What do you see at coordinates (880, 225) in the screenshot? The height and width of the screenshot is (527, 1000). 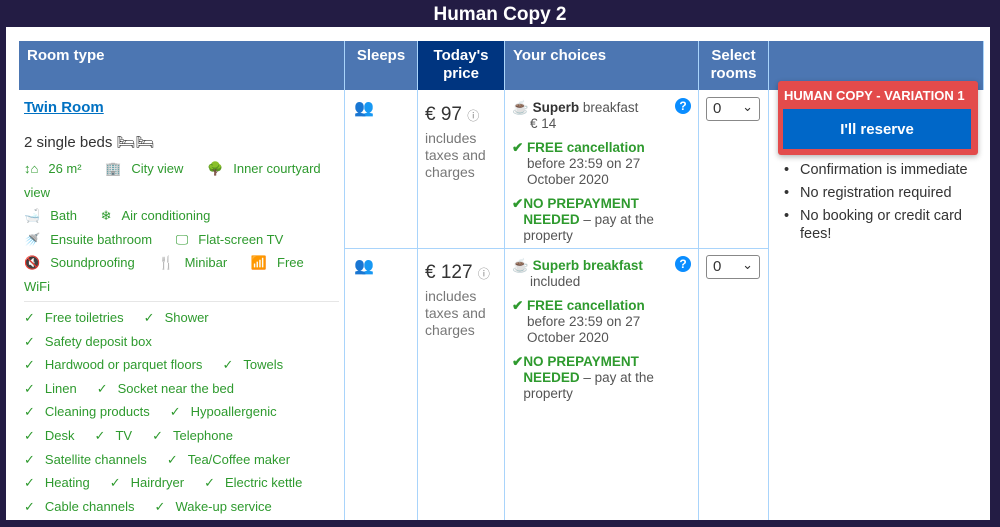 I see `reserve-benefit: No booking or credit card fees!` at bounding box center [880, 225].